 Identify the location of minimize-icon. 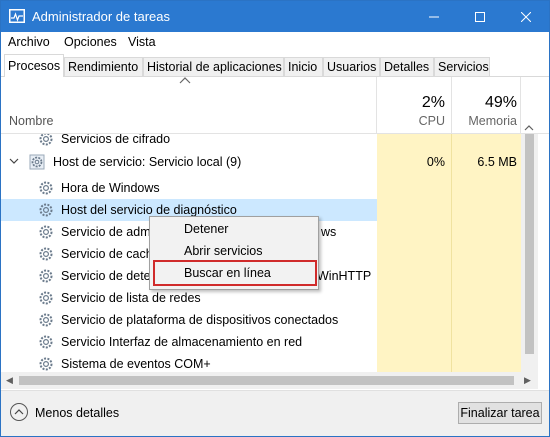
(434, 16).